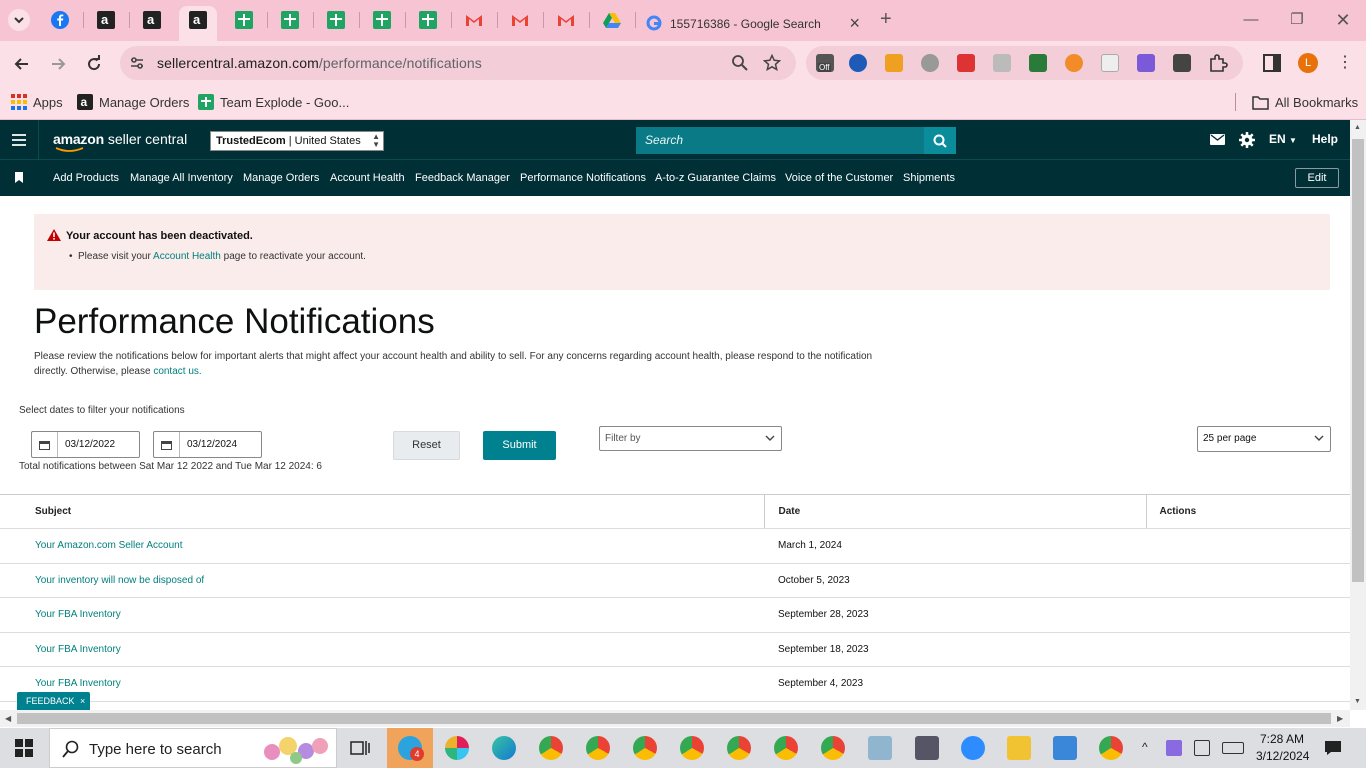 This screenshot has height=768, width=1366. Describe the element at coordinates (1233, 748) in the screenshot. I see `keyboard-icon` at that location.